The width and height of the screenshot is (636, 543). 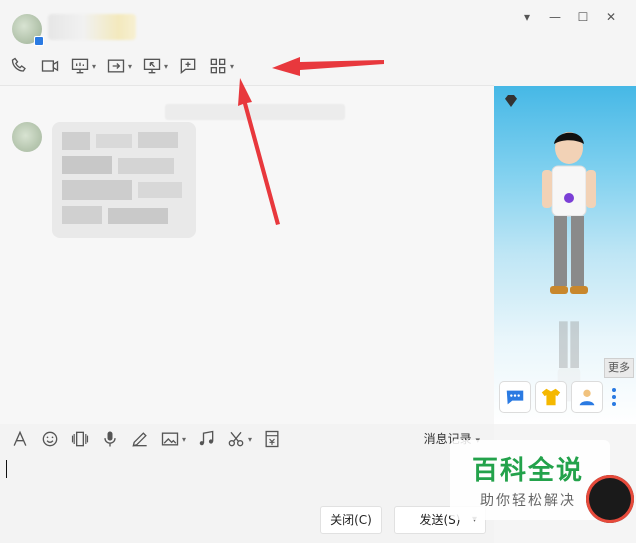 I want to click on avatar-show-panel: 更多, so click(x=565, y=255).